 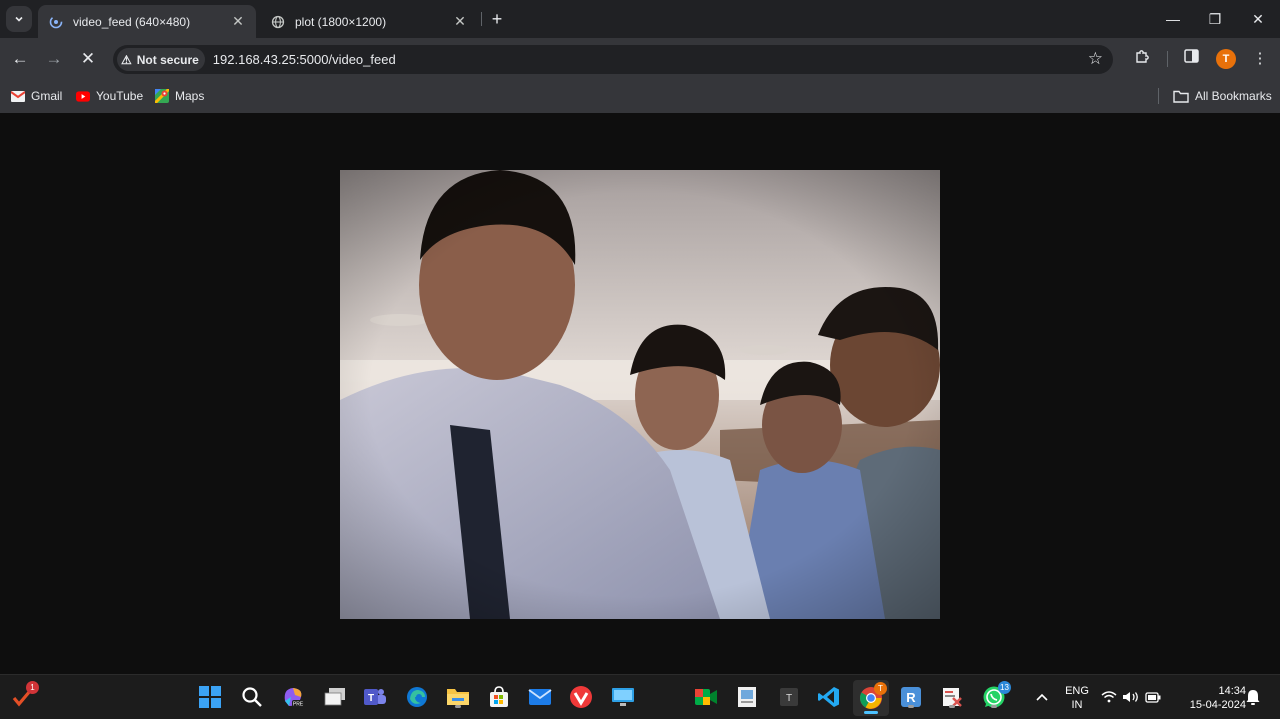 I want to click on side-panel-icon, so click(x=1191, y=59).